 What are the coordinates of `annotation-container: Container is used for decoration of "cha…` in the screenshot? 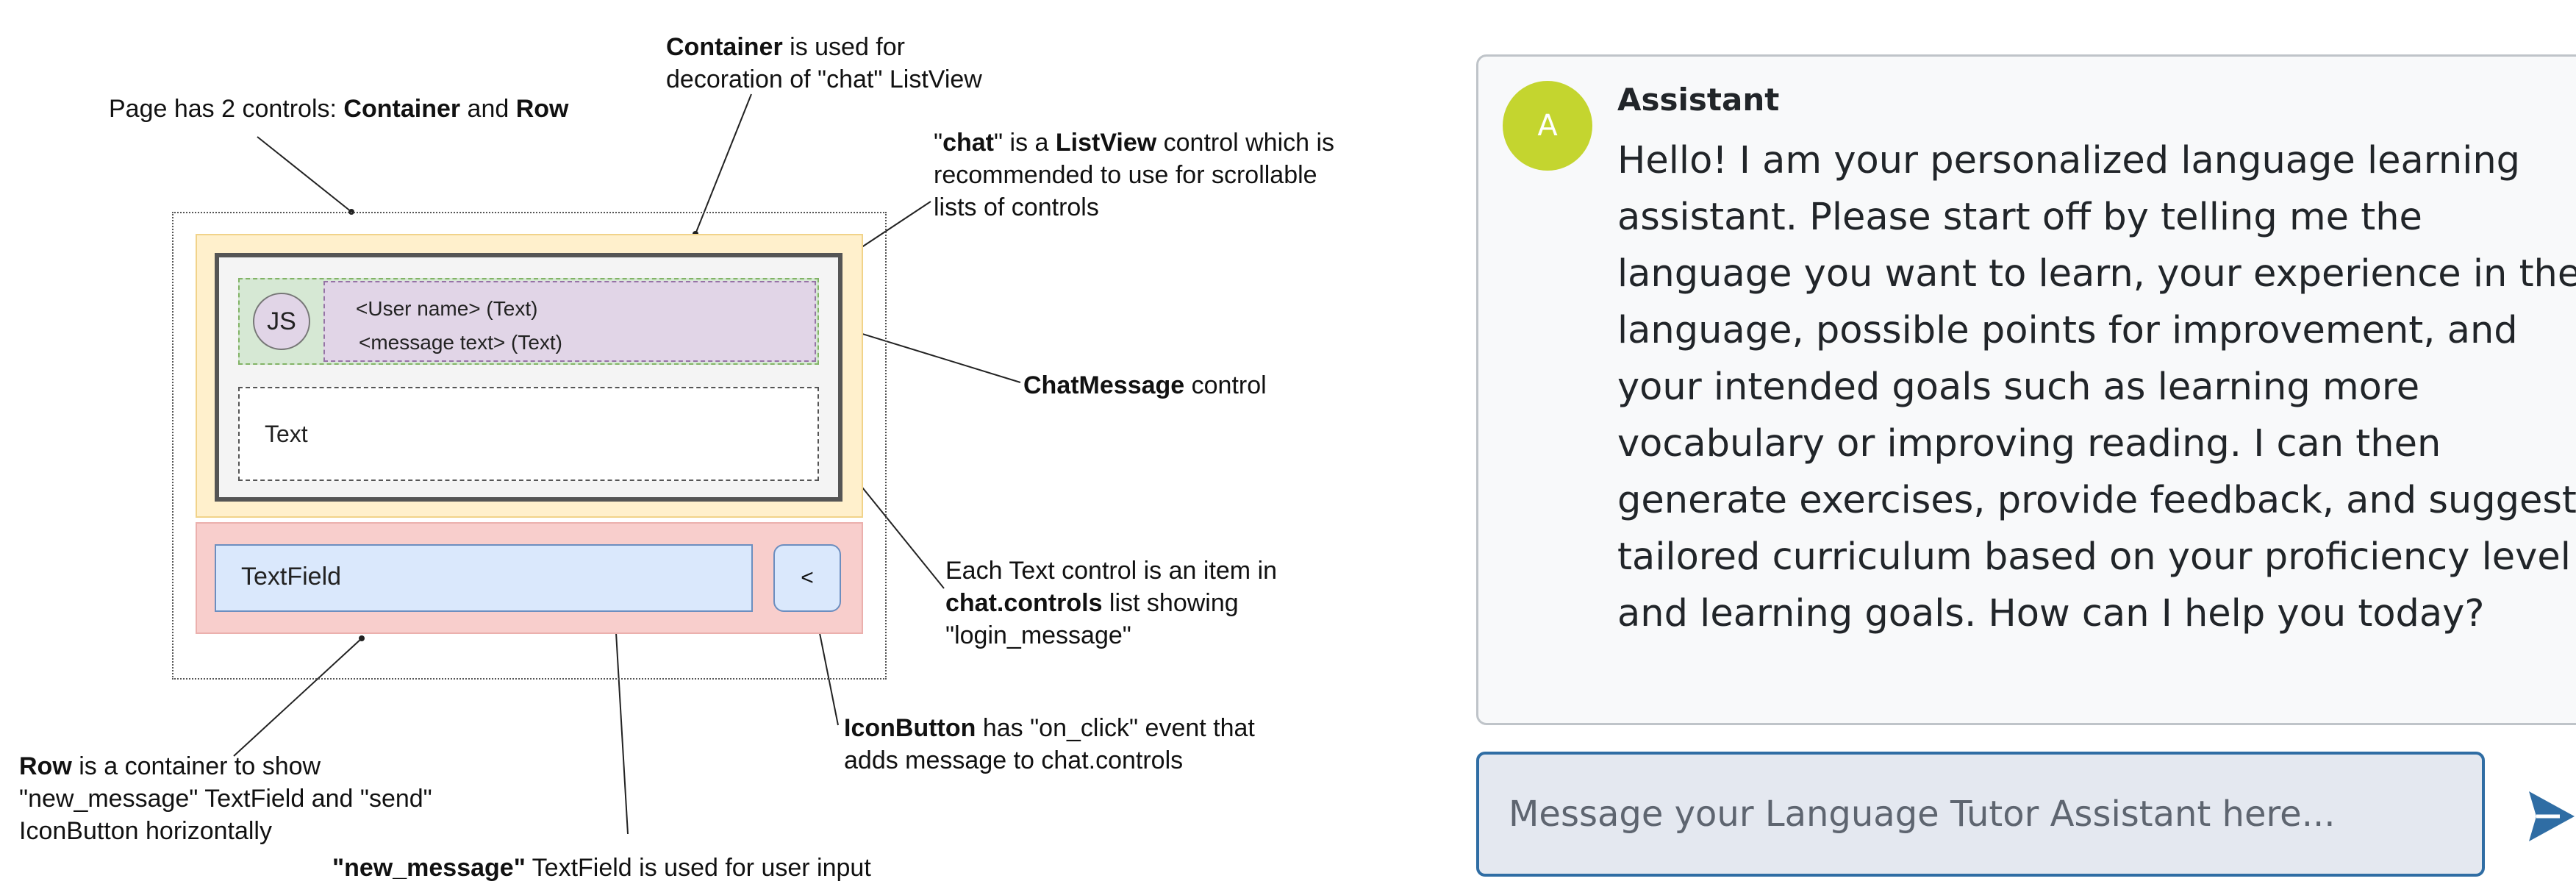 It's located at (824, 63).